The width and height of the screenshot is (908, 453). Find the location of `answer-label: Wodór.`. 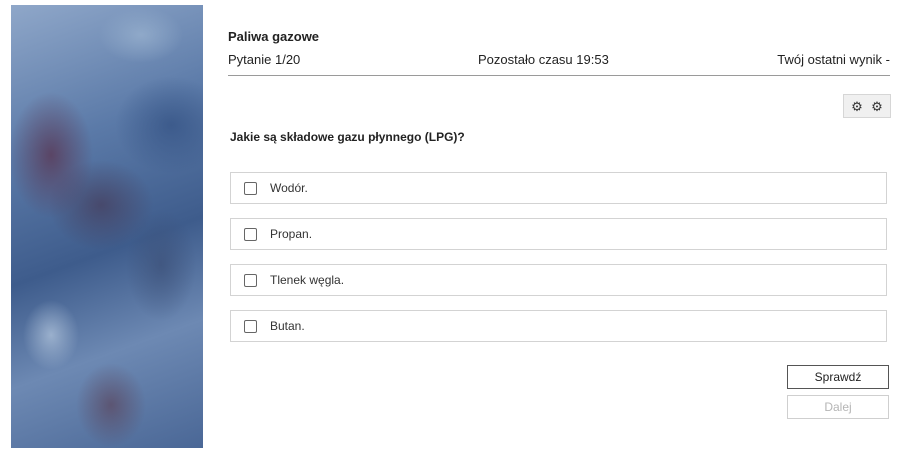

answer-label: Wodór. is located at coordinates (289, 188).